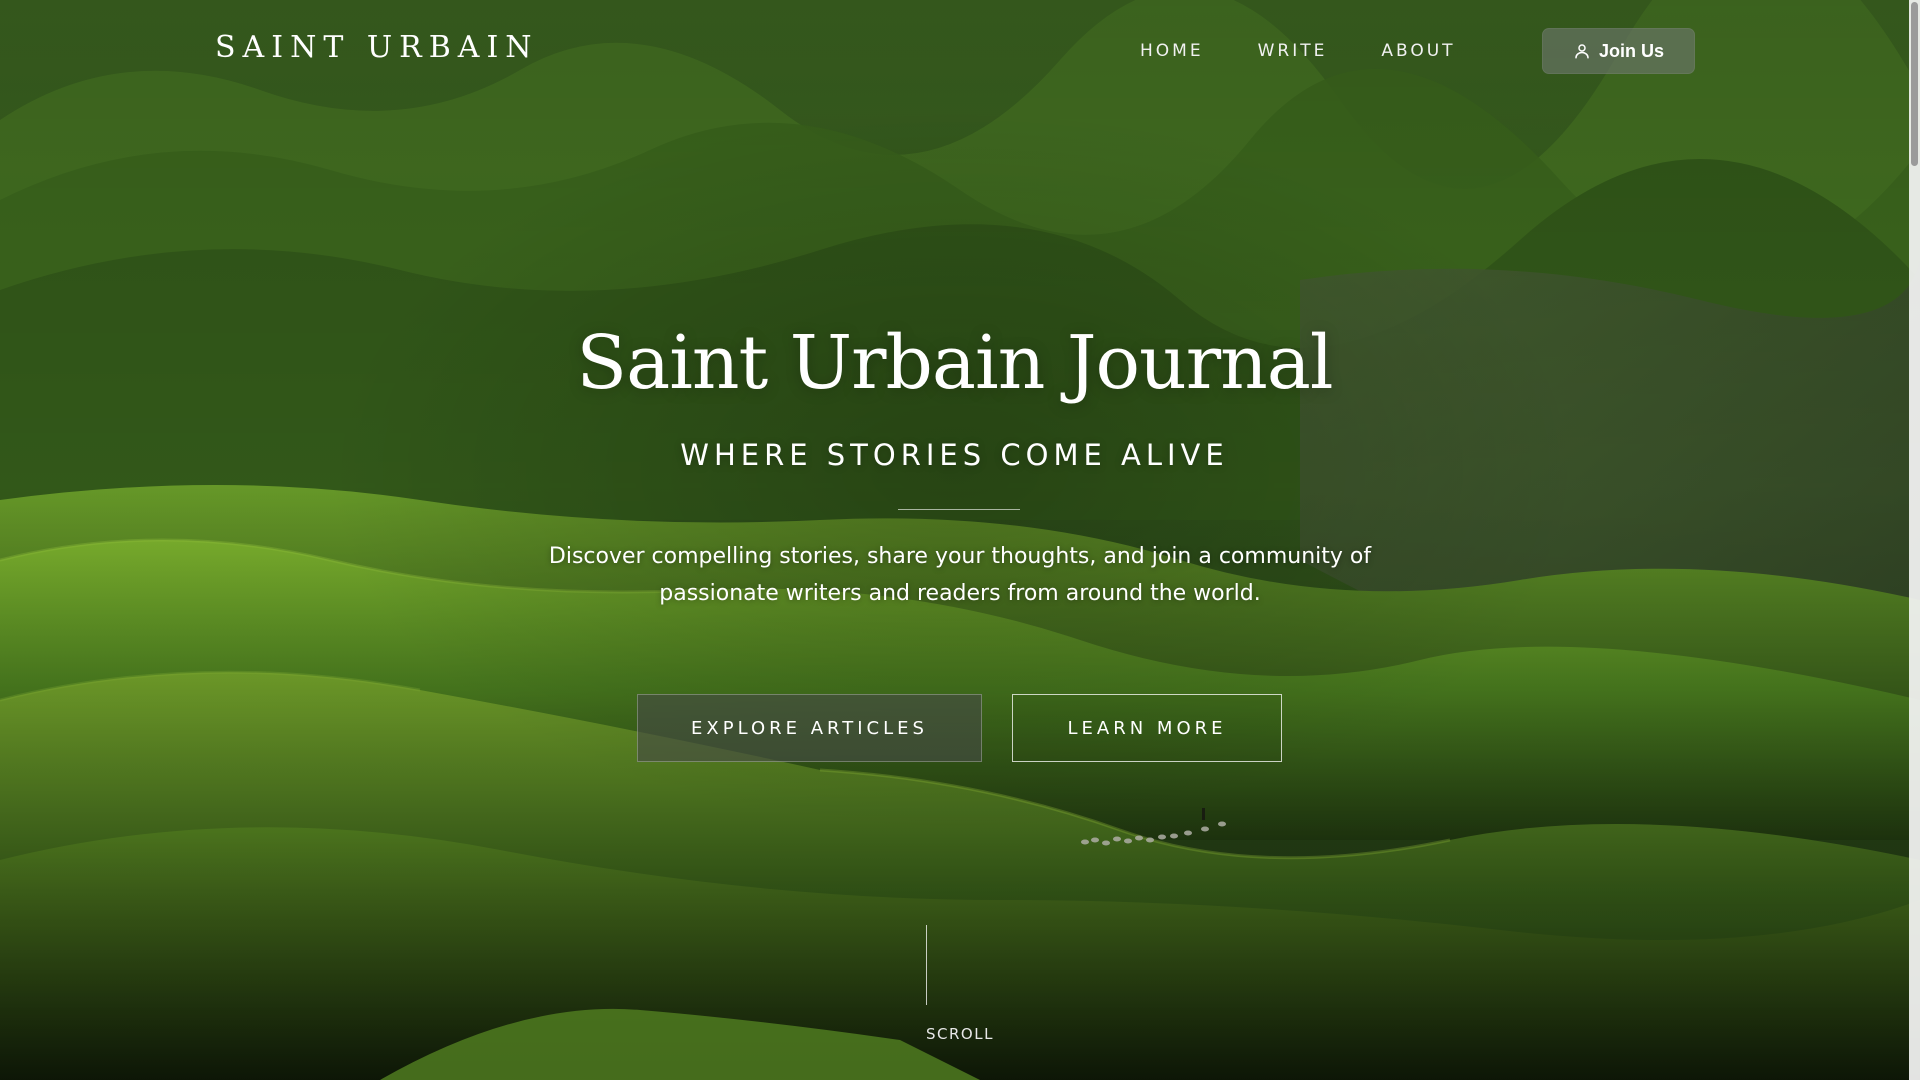 This screenshot has width=1920, height=1080. What do you see at coordinates (954, 455) in the screenshot?
I see `hero-subtitle: WHERE STORIES COME ALIVE` at bounding box center [954, 455].